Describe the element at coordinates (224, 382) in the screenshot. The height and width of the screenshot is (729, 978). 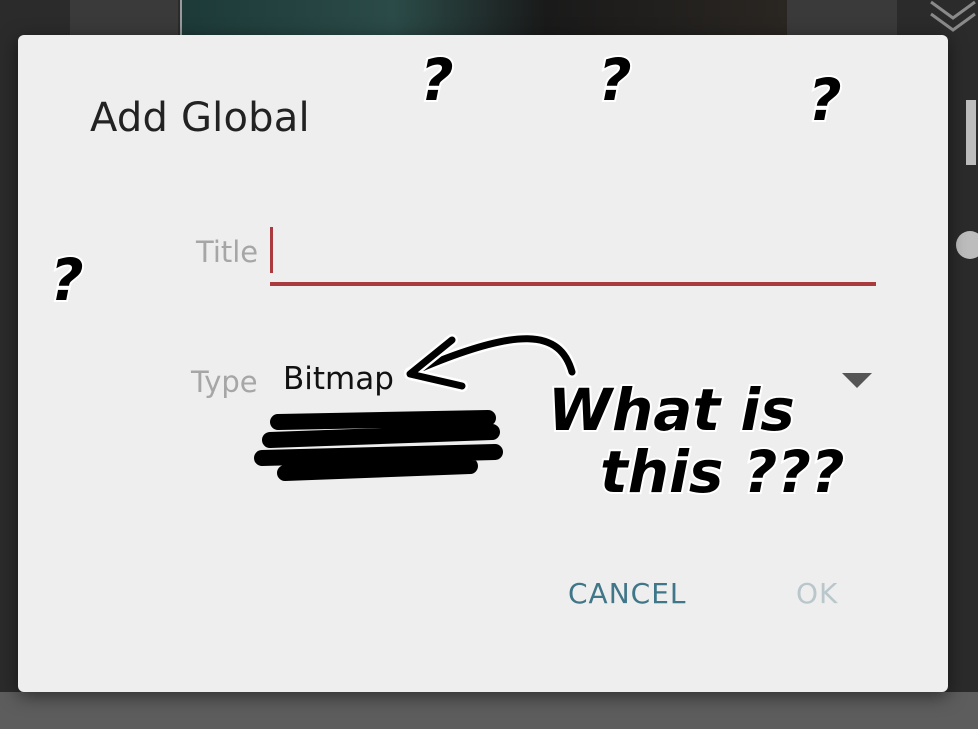
I see `type-label: Type` at that location.